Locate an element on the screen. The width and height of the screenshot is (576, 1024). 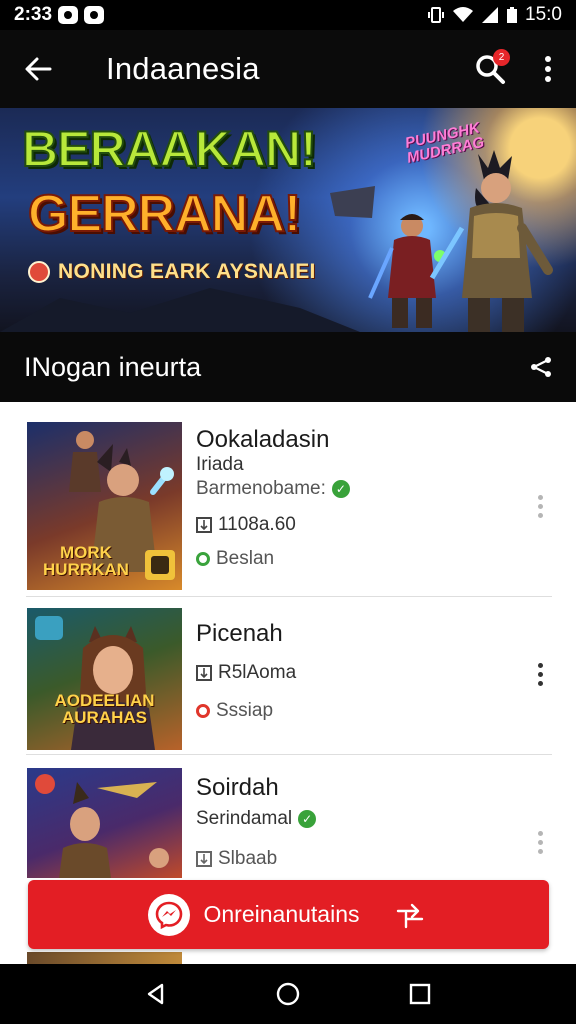
game-meta: R5lAoma is located at coordinates (257, 672).